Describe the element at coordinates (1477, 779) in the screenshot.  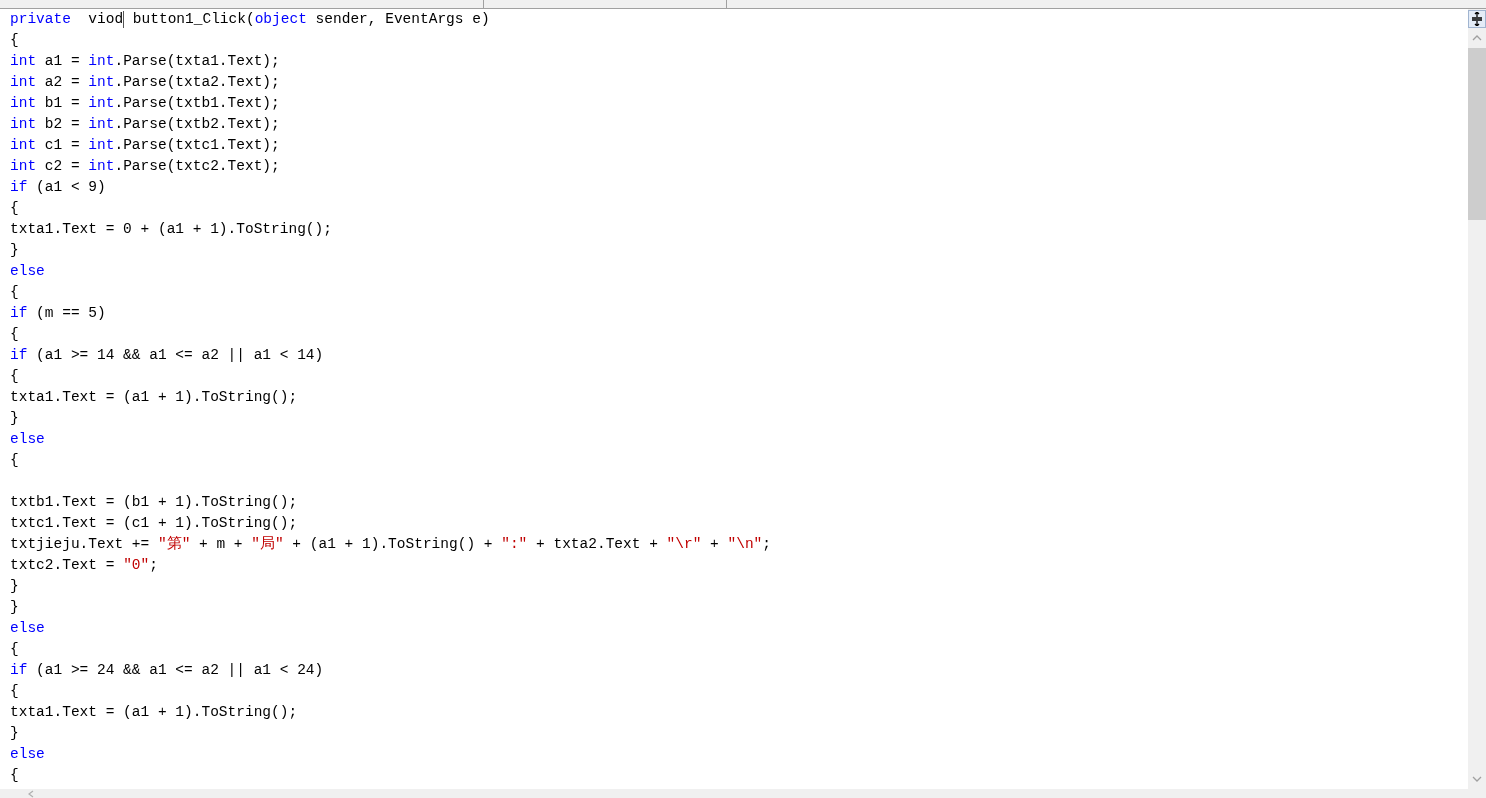
I see `chevron-down-icon` at that location.